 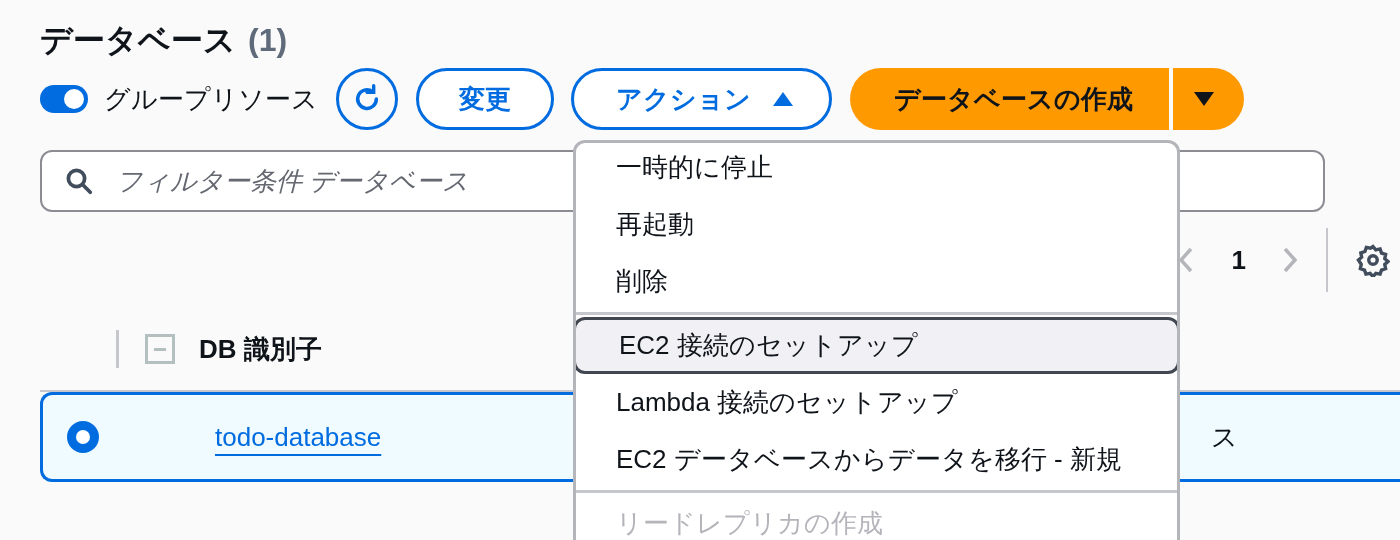 What do you see at coordinates (260, 349) in the screenshot?
I see `column-header: DB 識別子` at bounding box center [260, 349].